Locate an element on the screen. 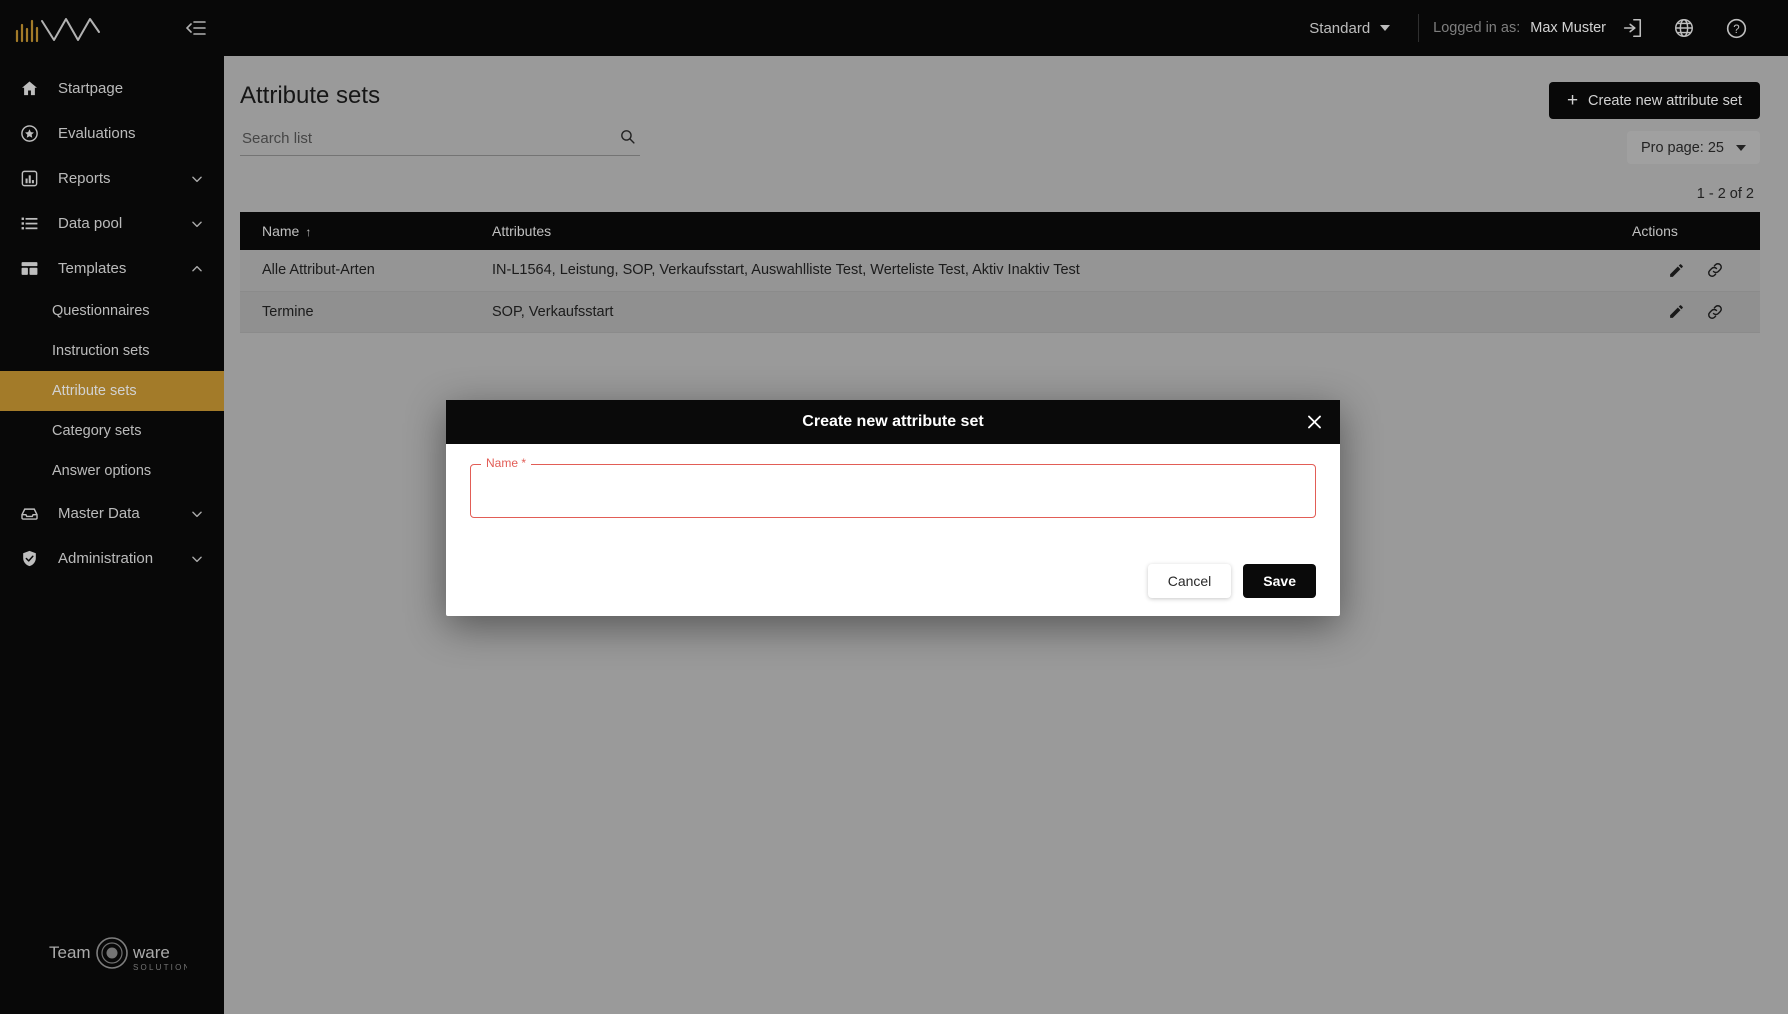  dialog-title: Create new attribute set is located at coordinates (893, 421).